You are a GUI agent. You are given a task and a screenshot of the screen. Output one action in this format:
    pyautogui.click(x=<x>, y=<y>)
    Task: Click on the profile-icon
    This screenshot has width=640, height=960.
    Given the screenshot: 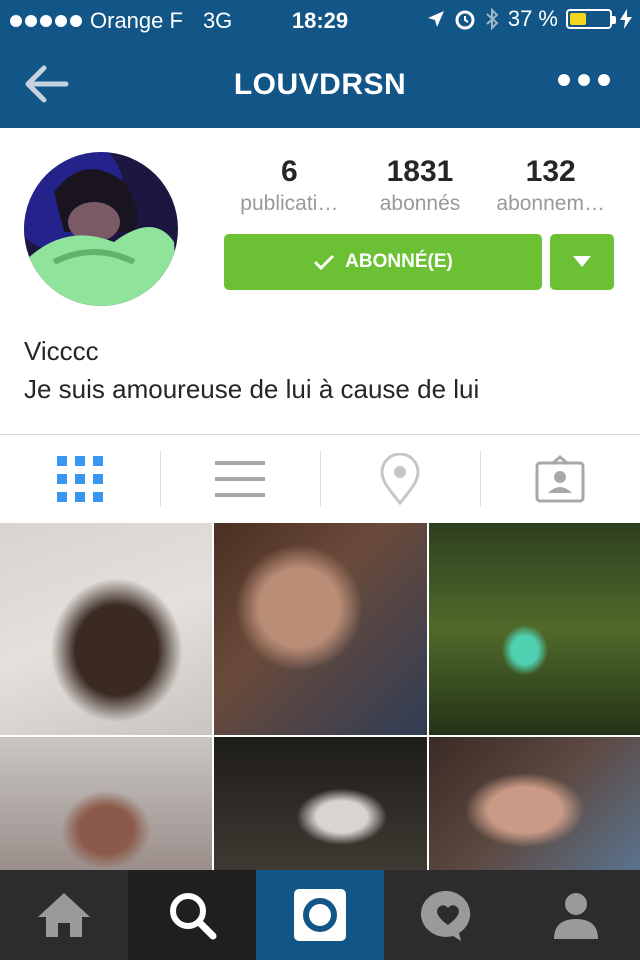 What is the action you would take?
    pyautogui.click(x=576, y=916)
    